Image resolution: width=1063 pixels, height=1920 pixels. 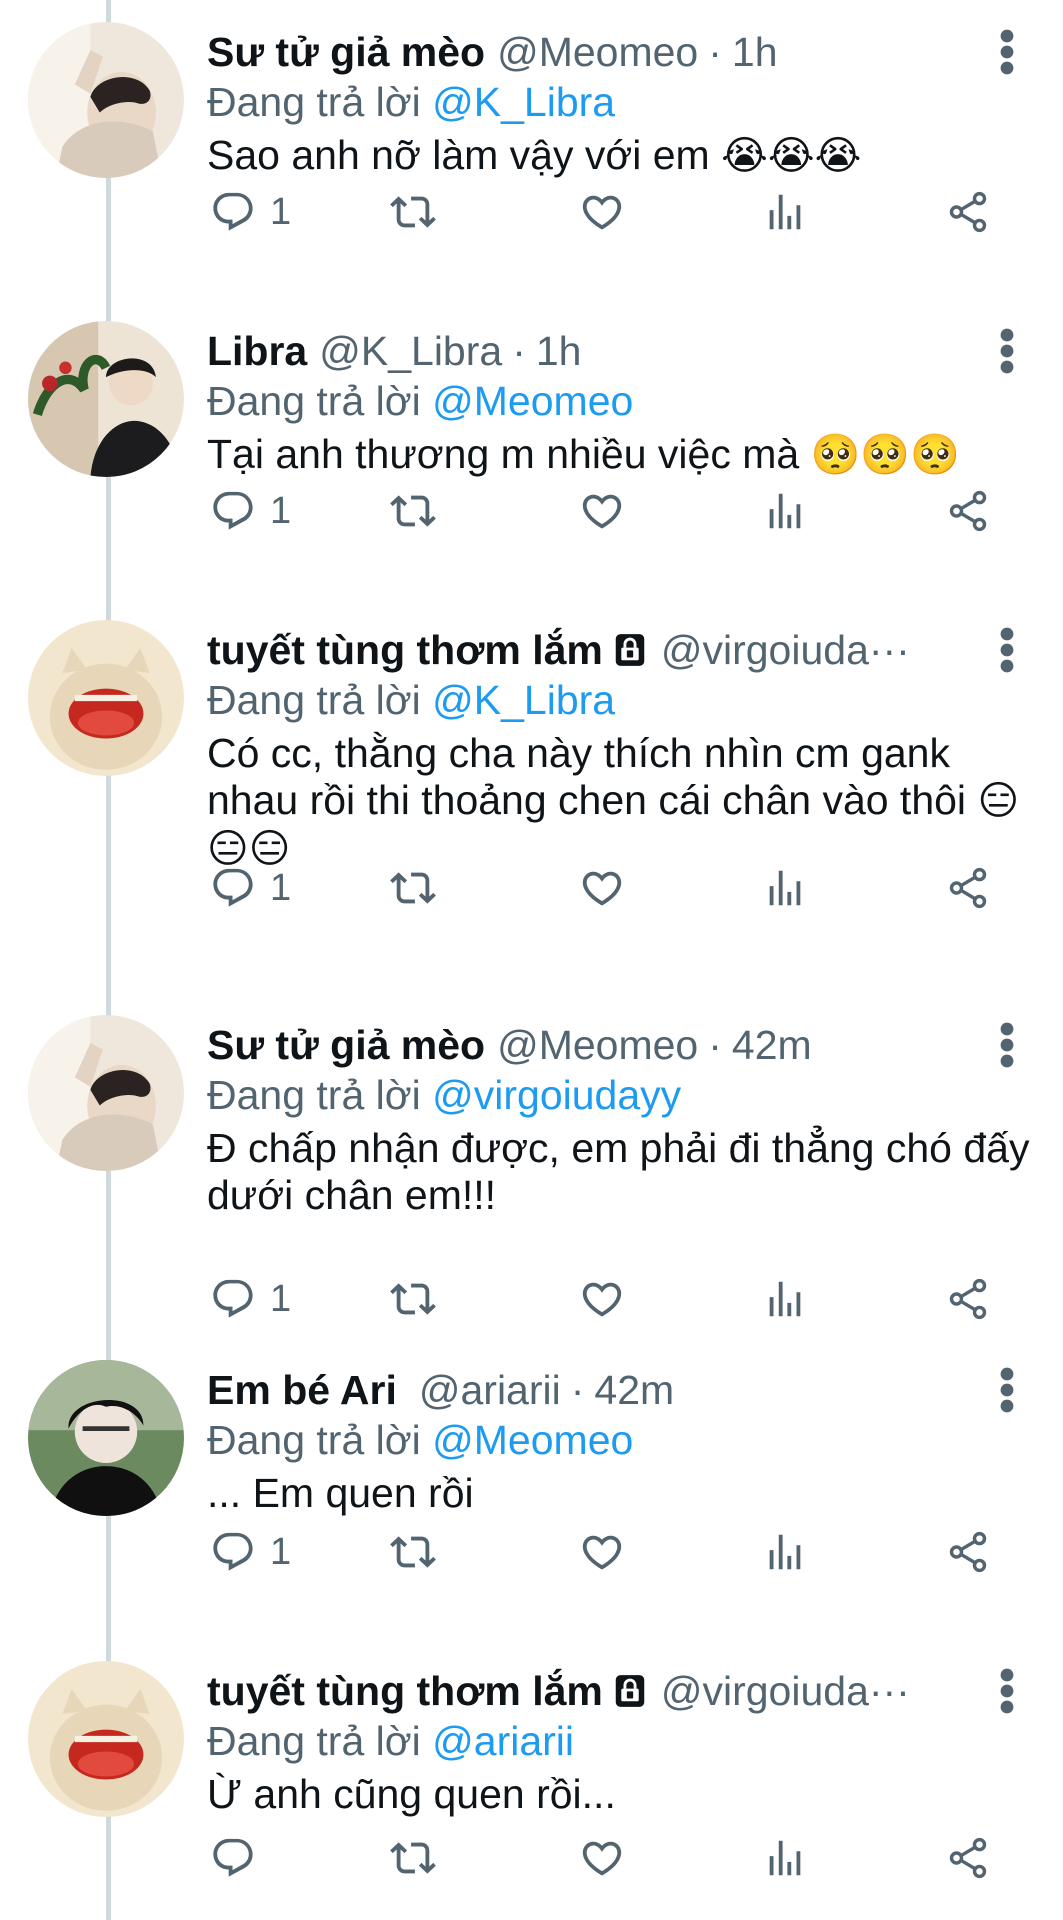 I want to click on user-handle: @ariarii, so click(x=490, y=1390).